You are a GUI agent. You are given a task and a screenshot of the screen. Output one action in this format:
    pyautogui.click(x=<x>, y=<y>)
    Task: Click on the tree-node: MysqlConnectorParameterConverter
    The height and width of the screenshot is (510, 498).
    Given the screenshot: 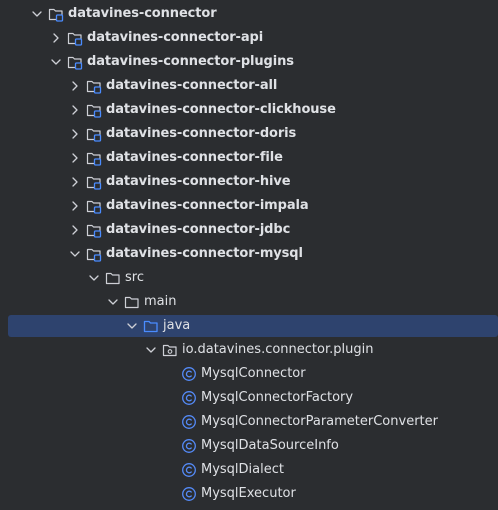 What is the action you would take?
    pyautogui.click(x=249, y=422)
    